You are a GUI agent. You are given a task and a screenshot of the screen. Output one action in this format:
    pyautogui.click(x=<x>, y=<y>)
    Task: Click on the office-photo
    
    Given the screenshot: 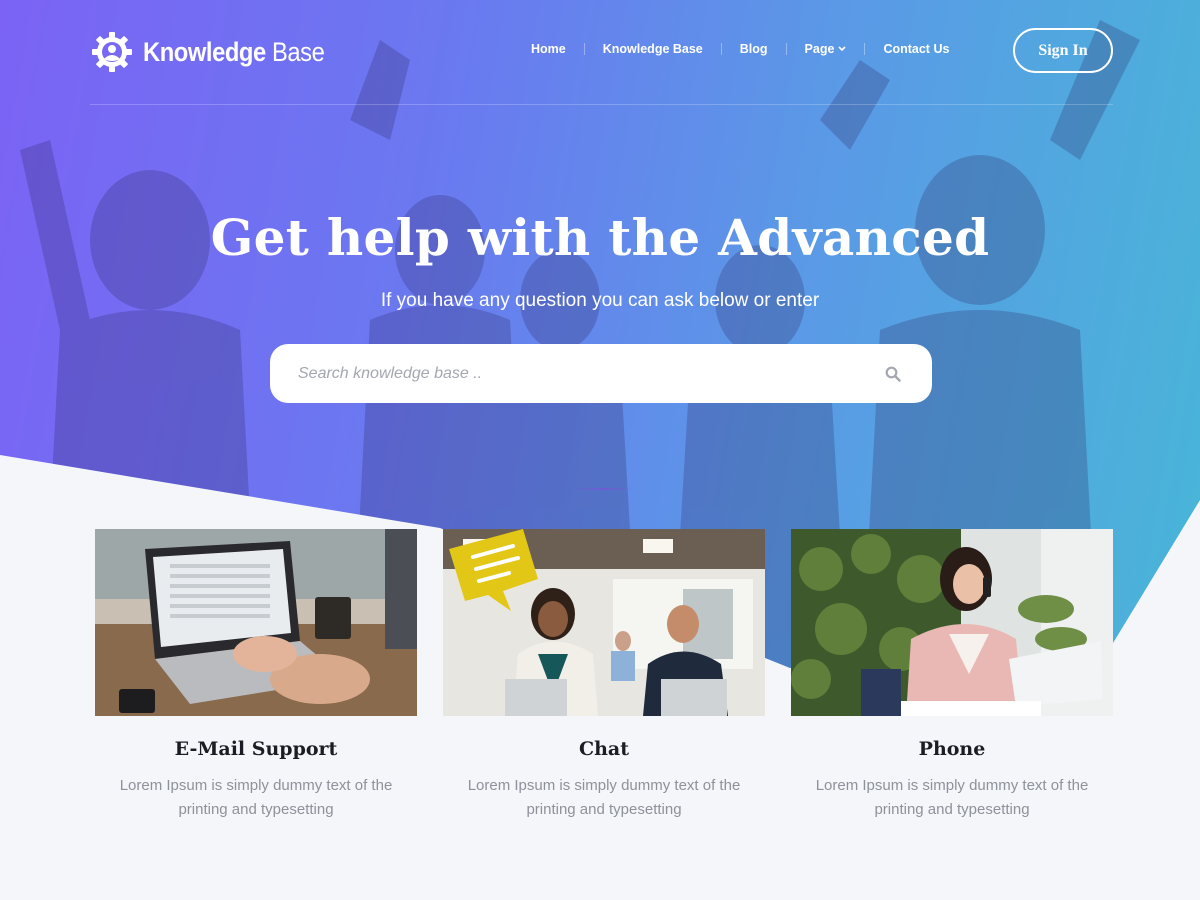 What is the action you would take?
    pyautogui.click(x=604, y=622)
    